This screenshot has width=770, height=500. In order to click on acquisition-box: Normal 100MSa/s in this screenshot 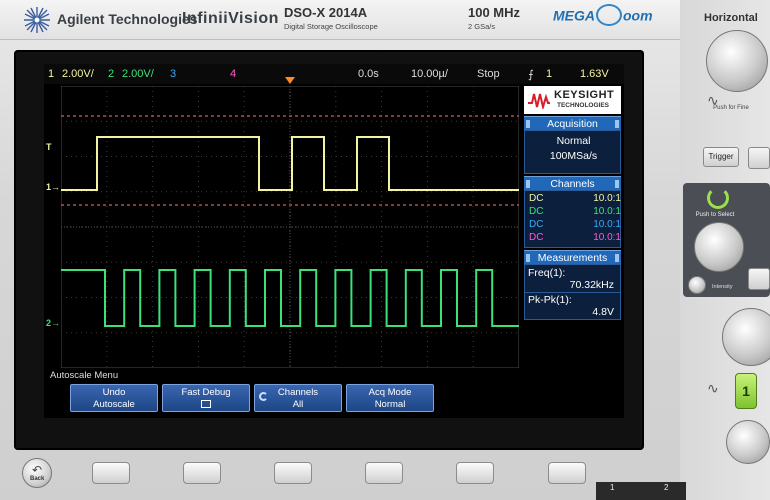, I will do `click(572, 152)`.